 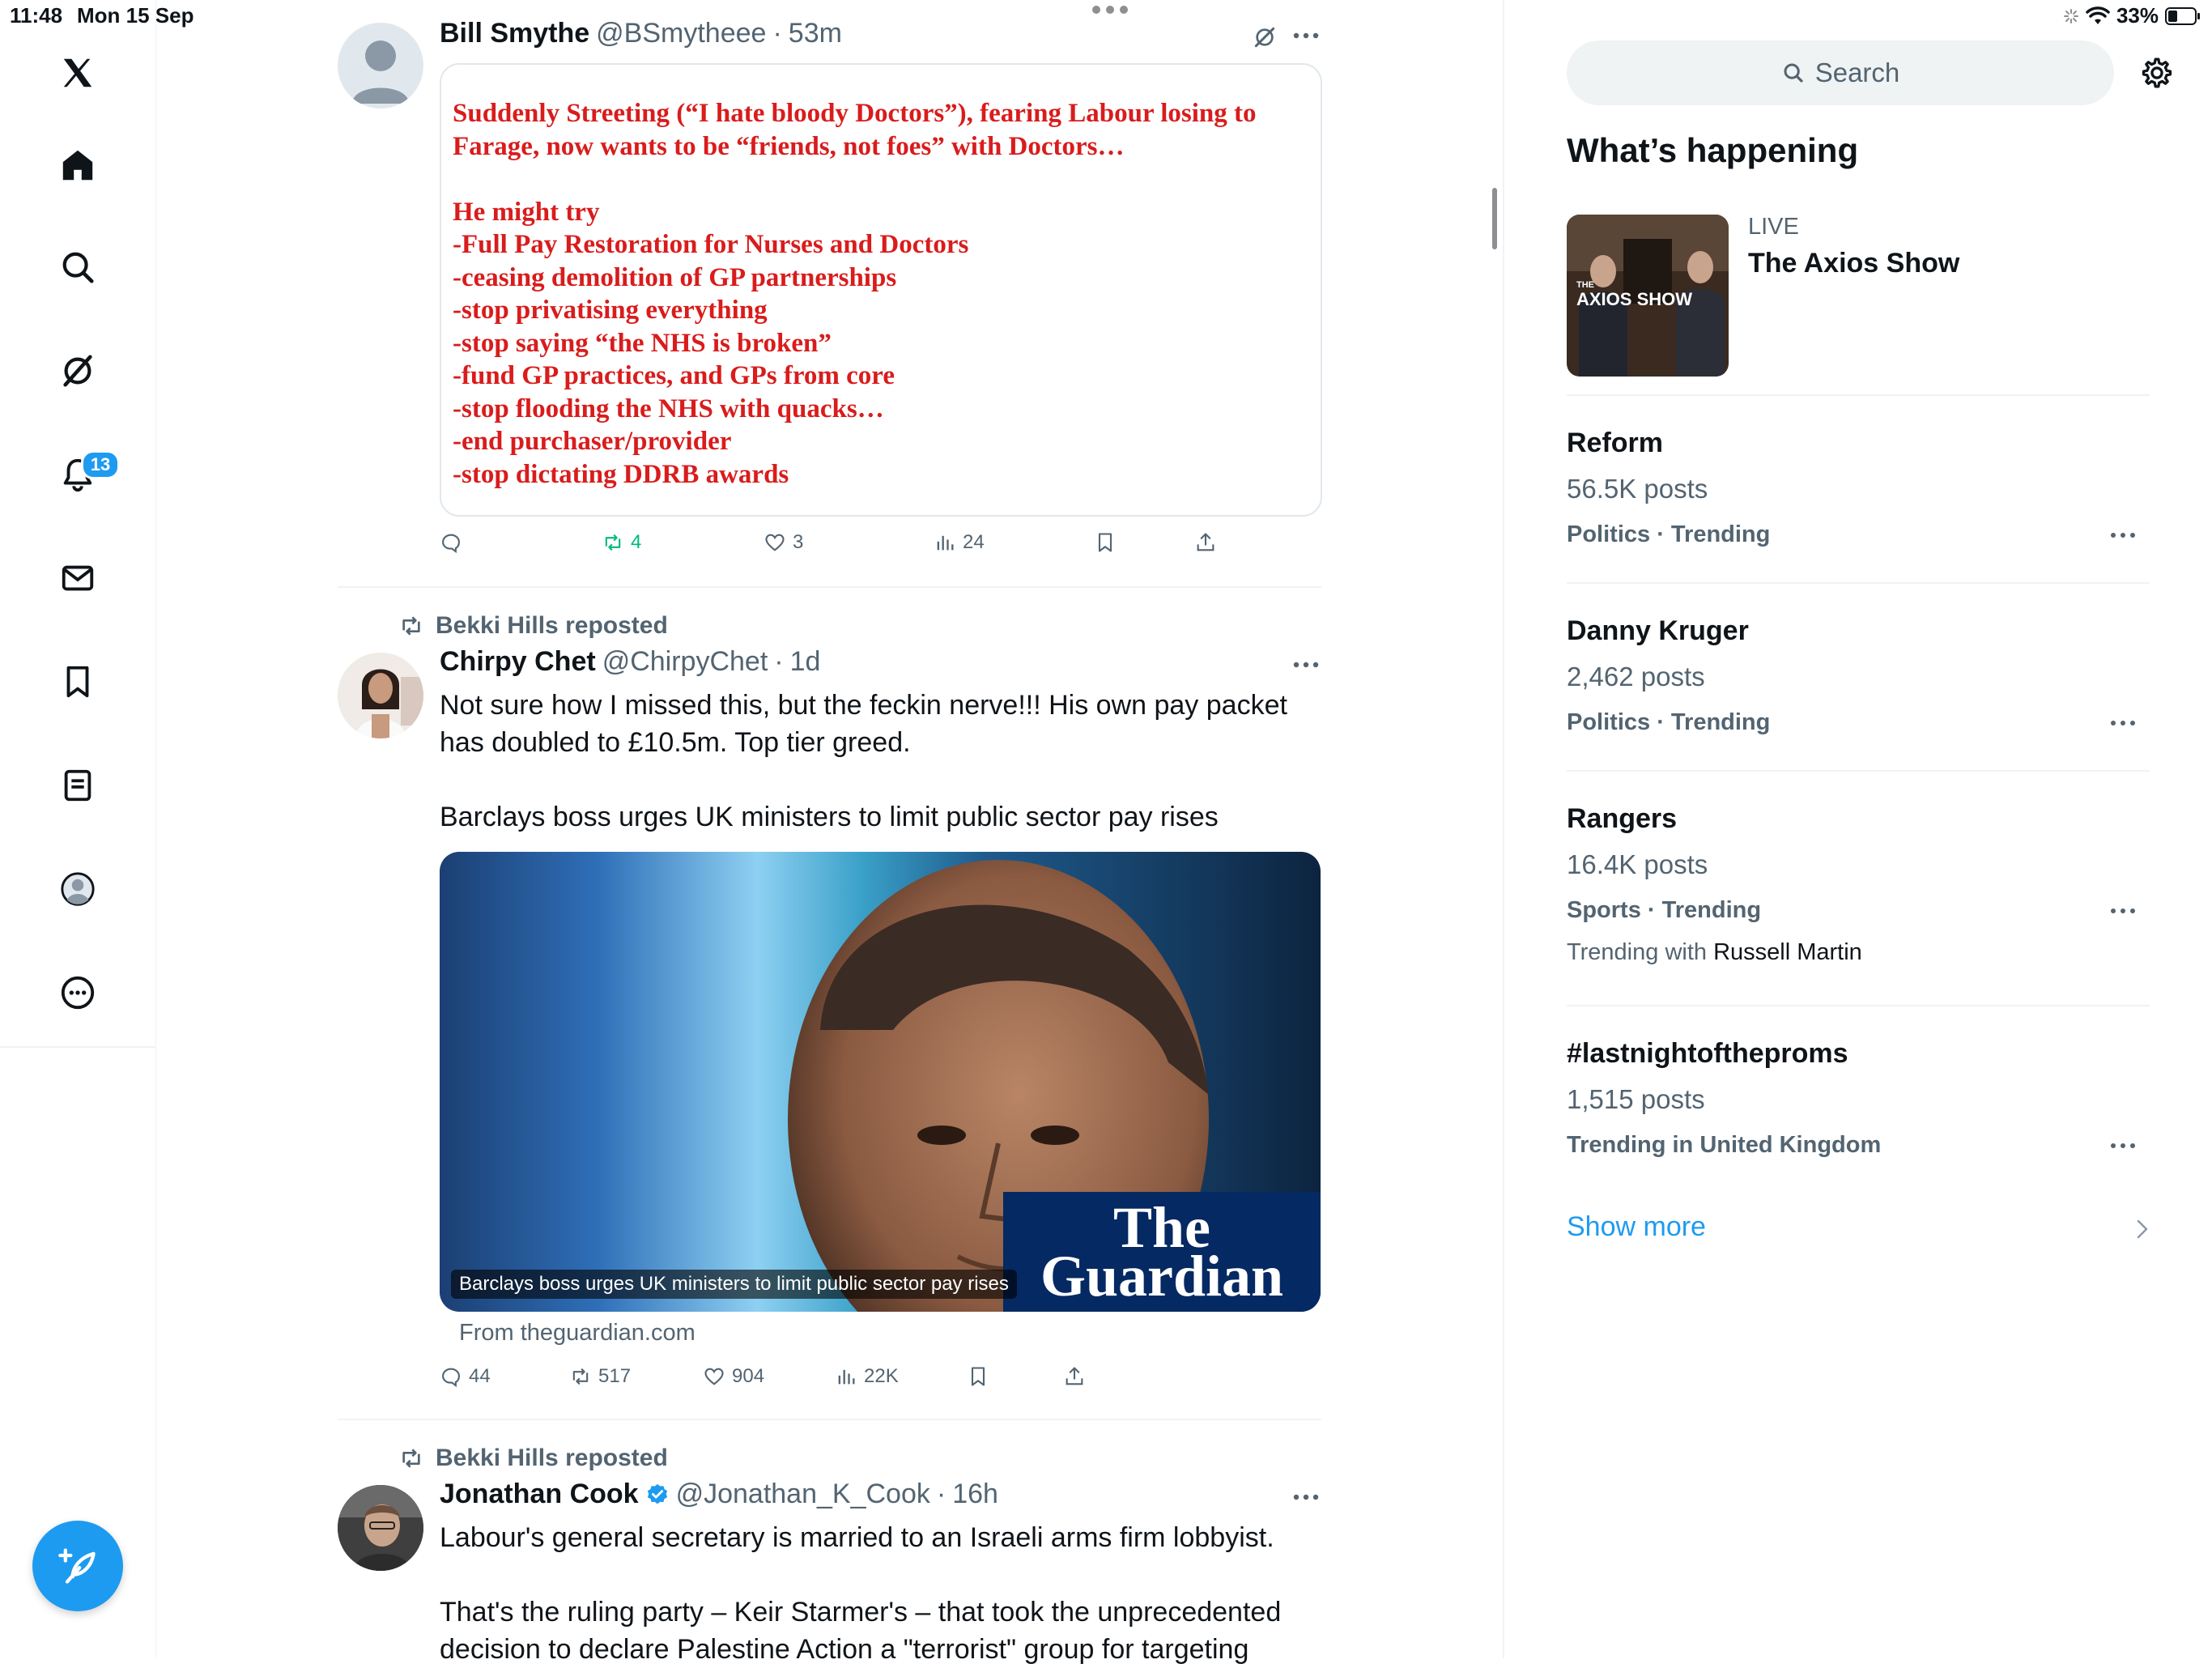 What do you see at coordinates (1788, 952) in the screenshot?
I see `trend-related-name: Russell Martin` at bounding box center [1788, 952].